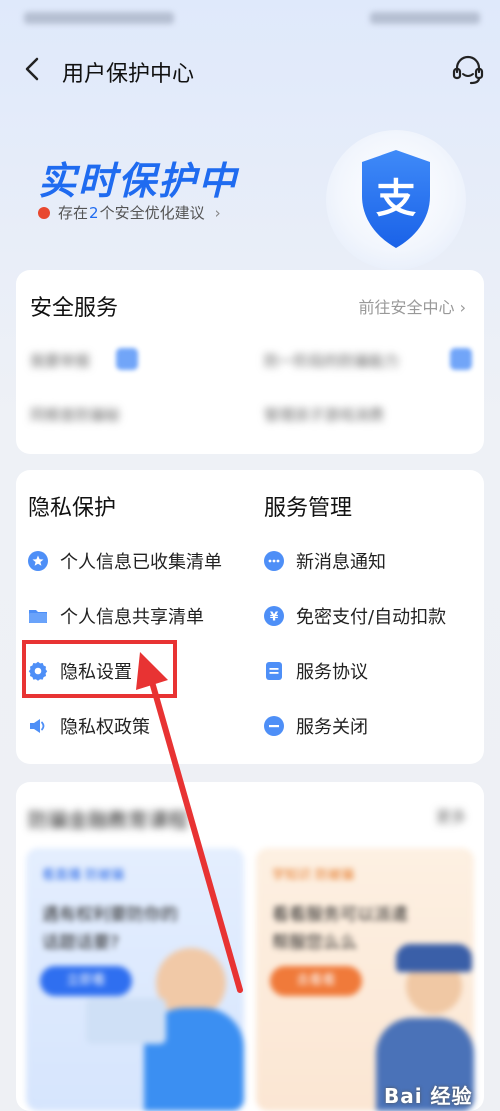 The image size is (500, 1111). What do you see at coordinates (365, 979) in the screenshot?
I see `promo-right-banner: 学知识 防被骗 看看服务可以派遣 帮服您么么 去看看` at bounding box center [365, 979].